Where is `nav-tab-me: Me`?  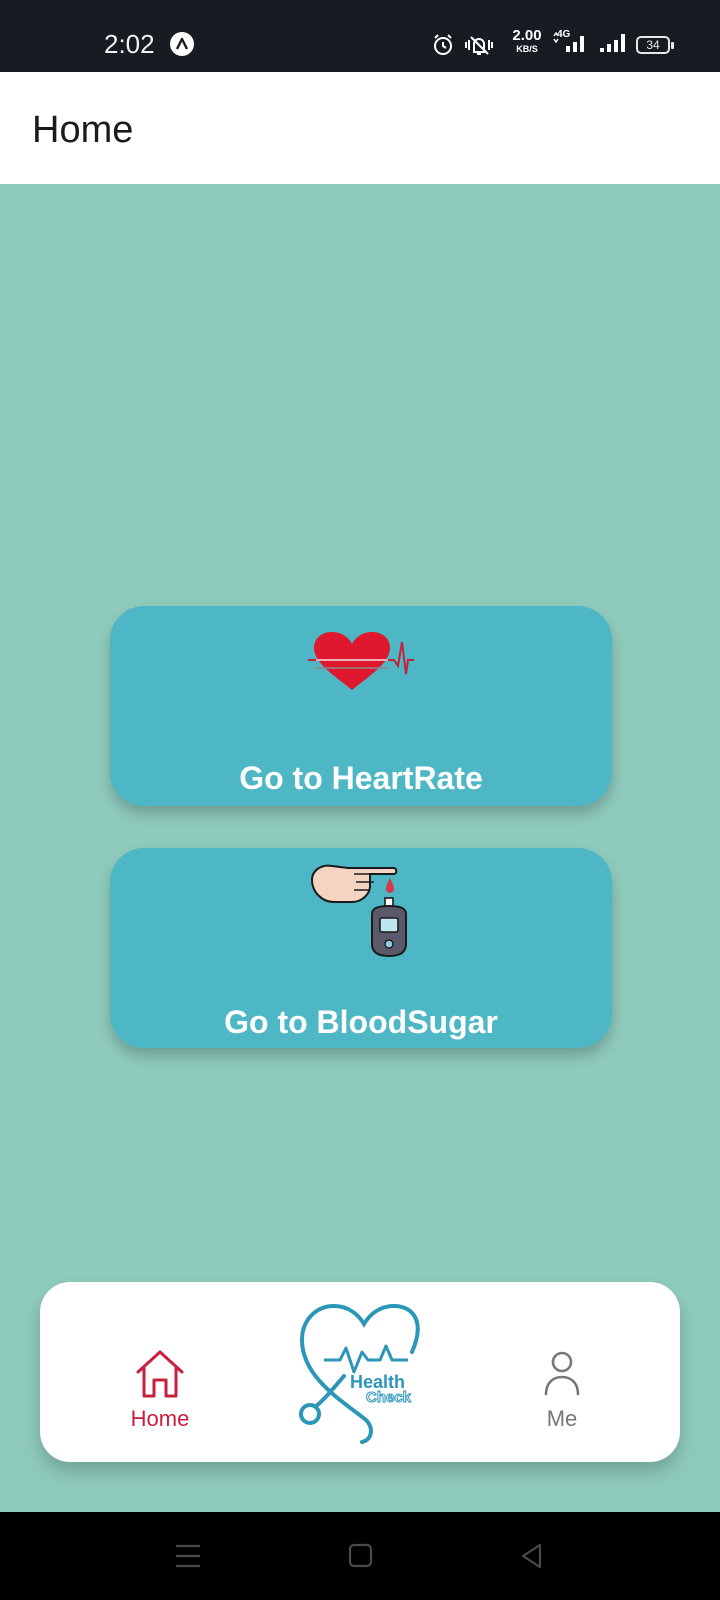 nav-tab-me: Me is located at coordinates (562, 1393).